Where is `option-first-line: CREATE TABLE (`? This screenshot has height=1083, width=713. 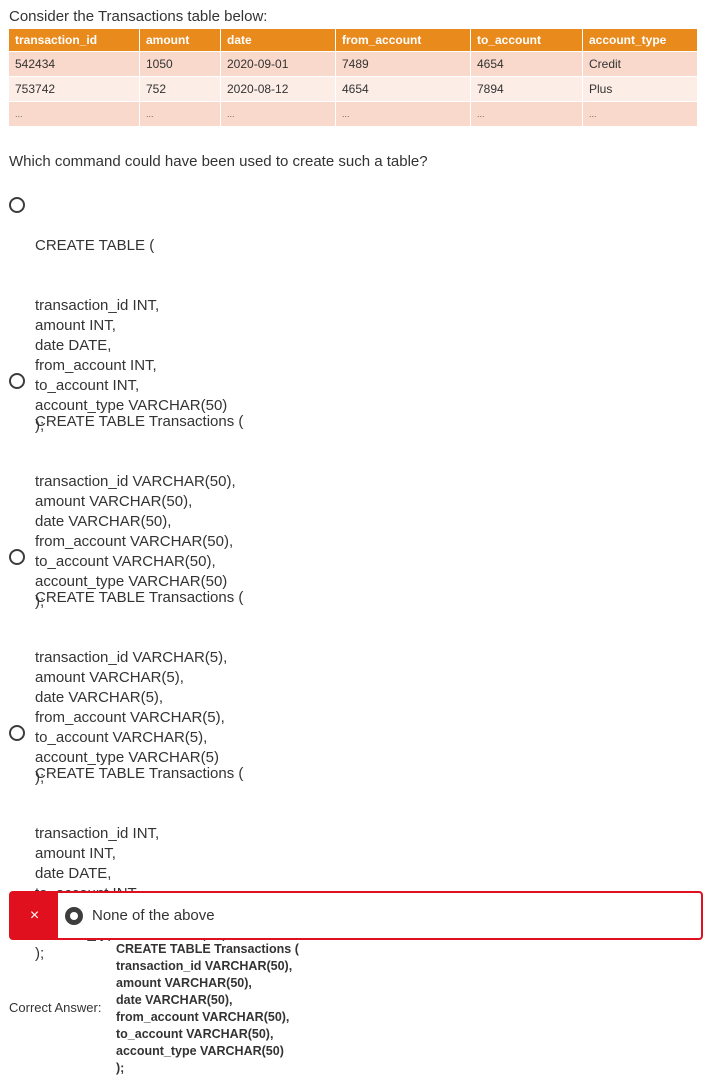 option-first-line: CREATE TABLE ( is located at coordinates (95, 245).